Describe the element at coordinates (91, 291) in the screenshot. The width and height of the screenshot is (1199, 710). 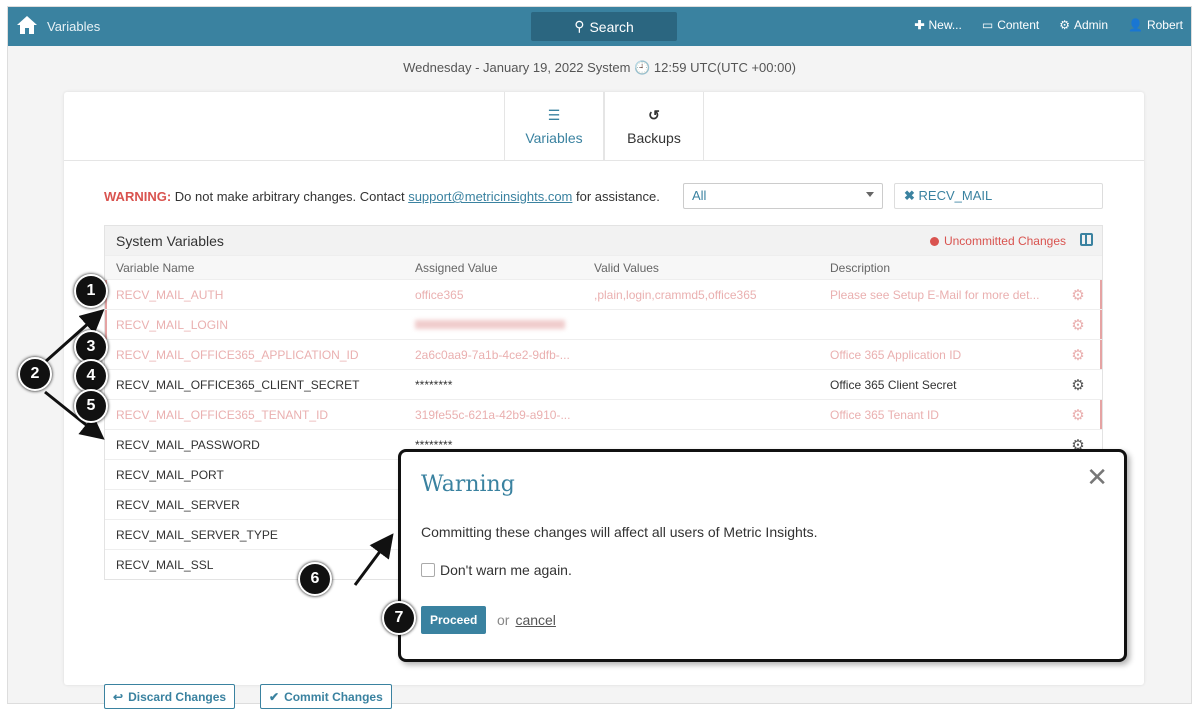
I see `annotation-badge: 1` at that location.